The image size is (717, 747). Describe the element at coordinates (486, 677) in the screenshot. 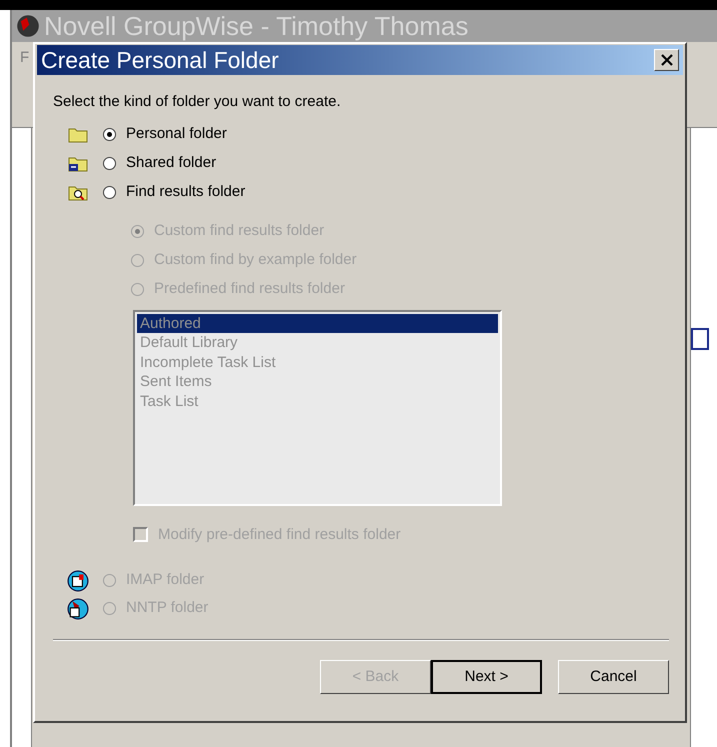

I see `dialog-button: Next >` at that location.